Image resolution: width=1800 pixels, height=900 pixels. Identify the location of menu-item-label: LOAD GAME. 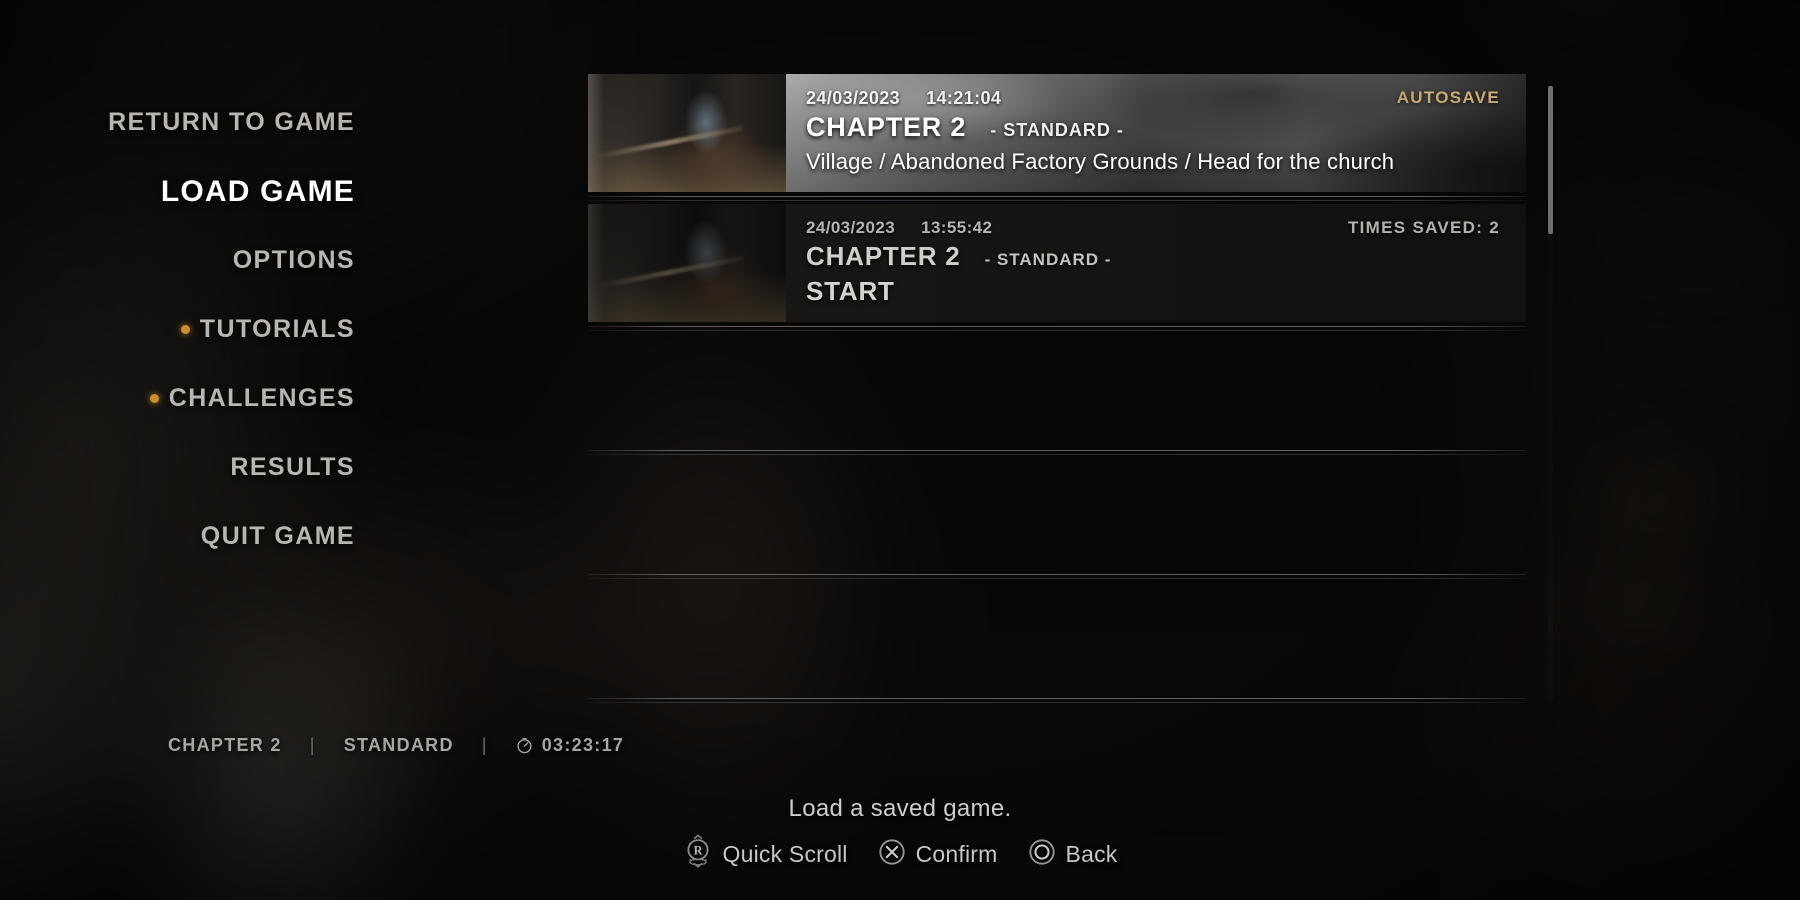
(257, 191).